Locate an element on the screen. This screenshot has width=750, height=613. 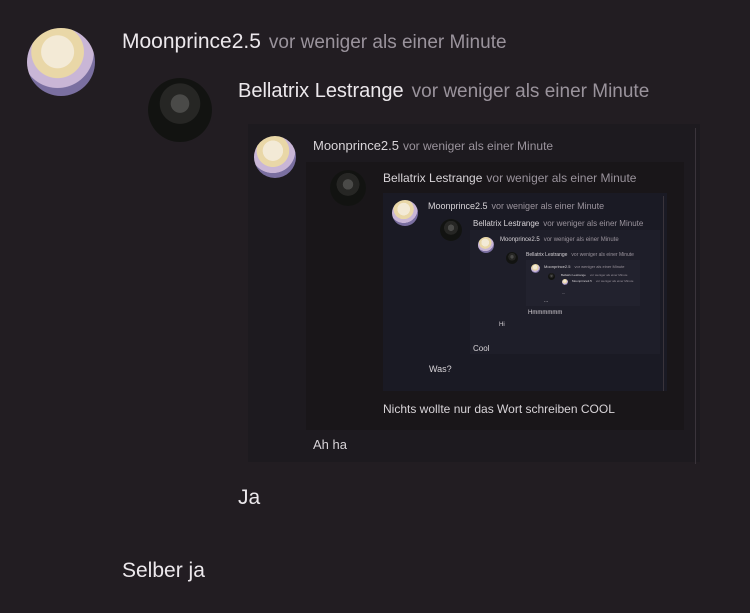
message-text: Was? is located at coordinates (440, 369).